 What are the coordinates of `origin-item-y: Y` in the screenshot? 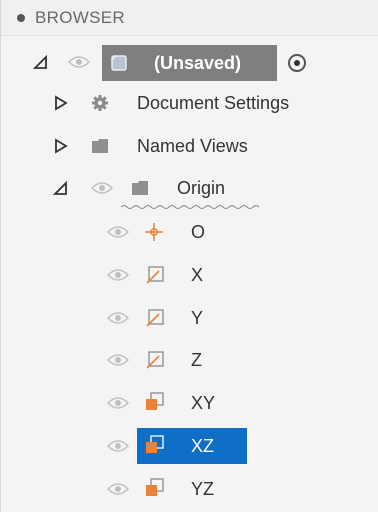 It's located at (189, 318).